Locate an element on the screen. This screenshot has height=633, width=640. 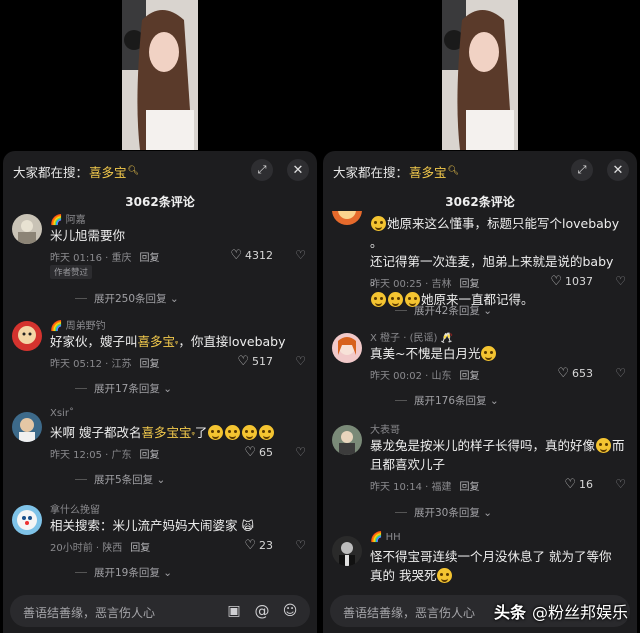
comment-text: 米儿旭需要你 is located at coordinates (88, 235).